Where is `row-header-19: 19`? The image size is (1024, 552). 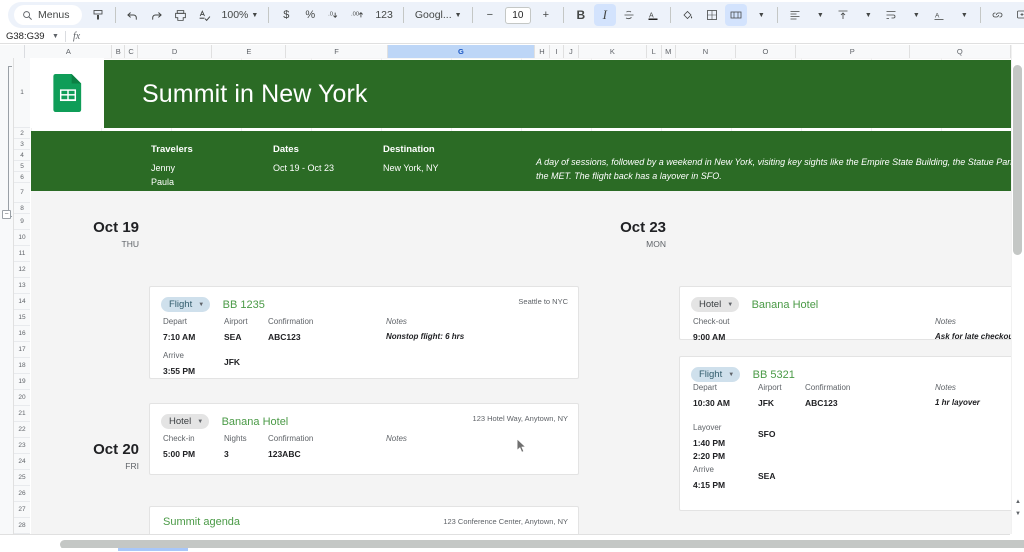
row-header-19: 19 is located at coordinates (22, 382).